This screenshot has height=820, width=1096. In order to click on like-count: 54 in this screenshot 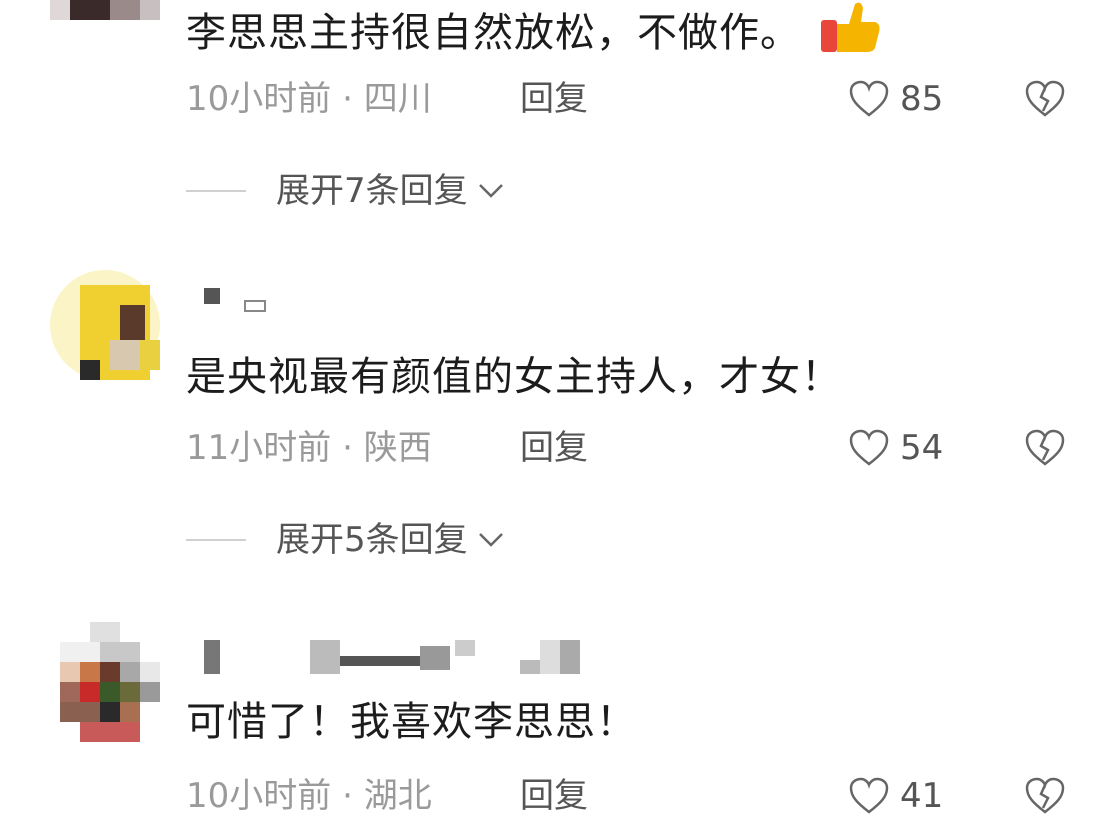, I will do `click(922, 448)`.